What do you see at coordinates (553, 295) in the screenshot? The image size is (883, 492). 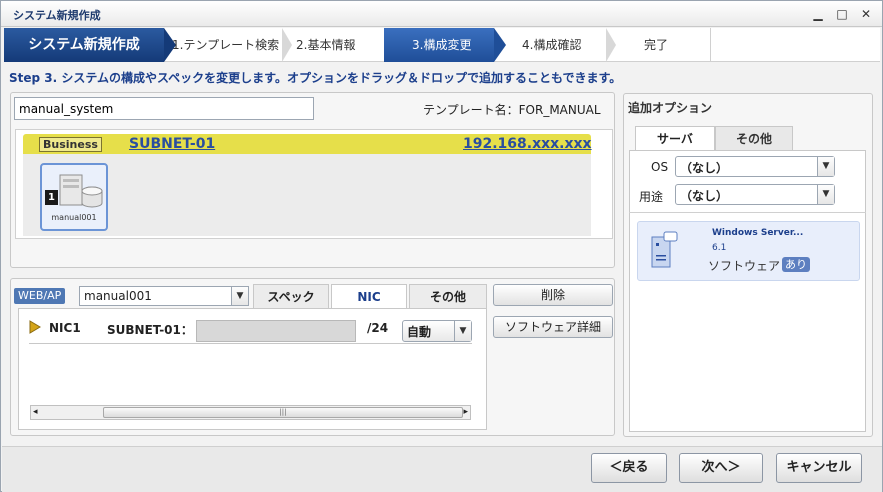 I see `delete-button: 削除` at bounding box center [553, 295].